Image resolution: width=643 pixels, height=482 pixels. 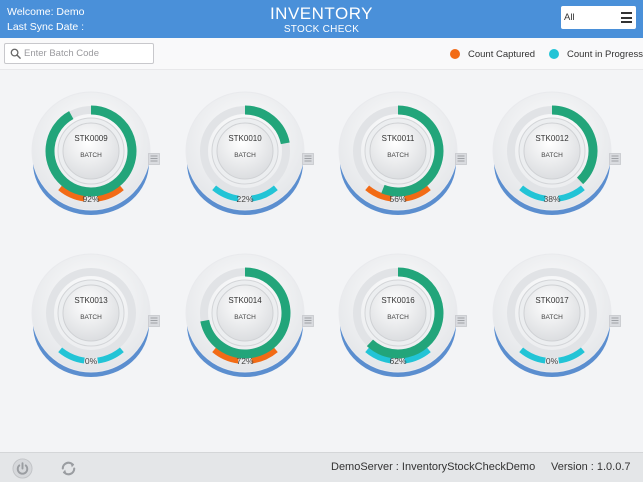 I want to click on page-title: INVENTORY, so click(x=321, y=13).